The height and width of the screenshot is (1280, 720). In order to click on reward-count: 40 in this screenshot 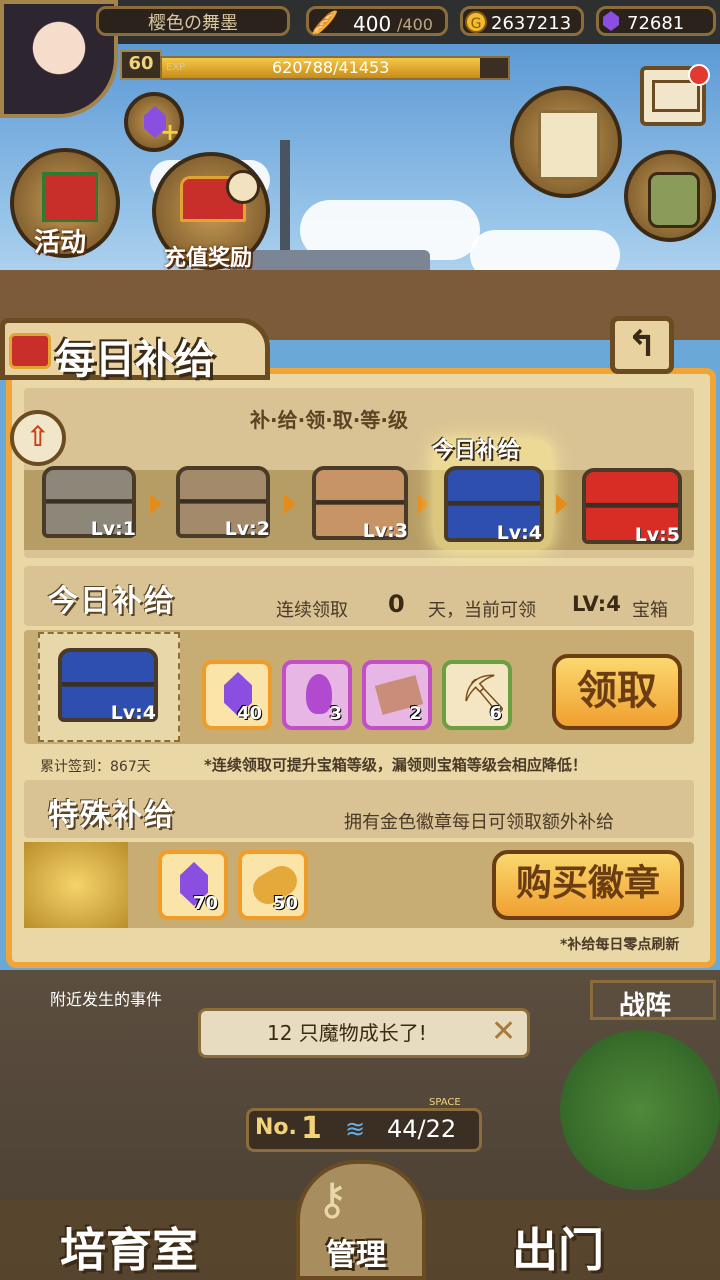, I will do `click(249, 713)`.